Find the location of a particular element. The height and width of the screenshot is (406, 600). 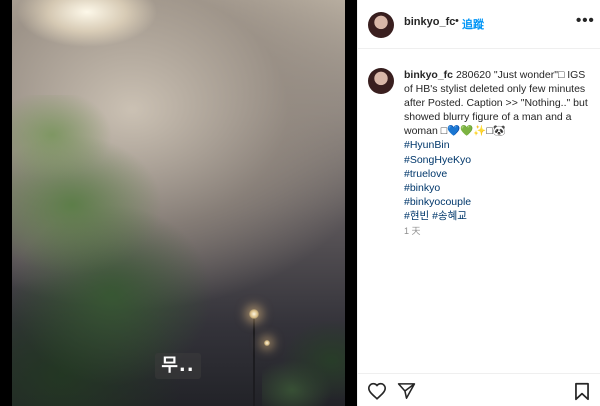

hashtag-link: #binkyocouple is located at coordinates (498, 202).